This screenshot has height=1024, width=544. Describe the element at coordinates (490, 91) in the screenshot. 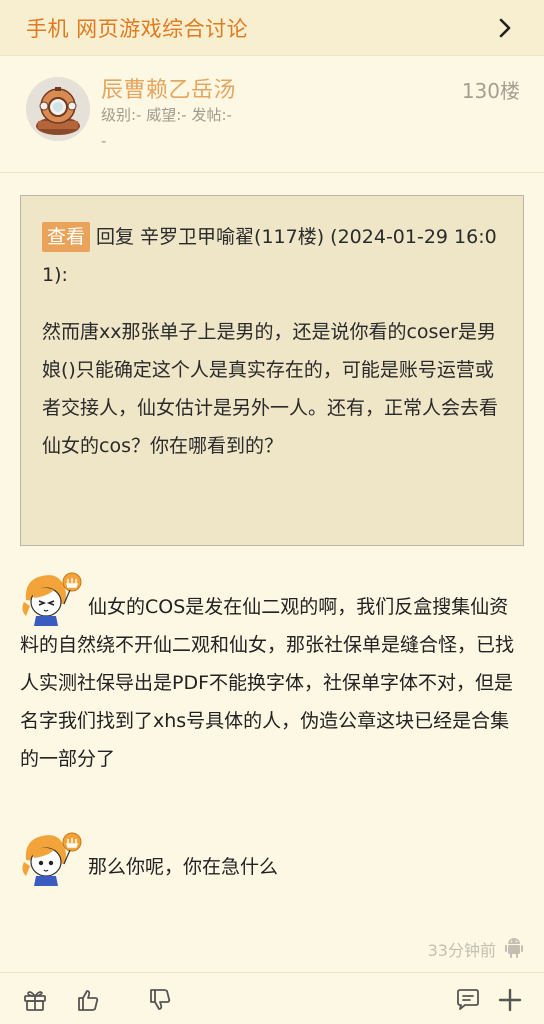

I see `floor-number: 130楼` at that location.